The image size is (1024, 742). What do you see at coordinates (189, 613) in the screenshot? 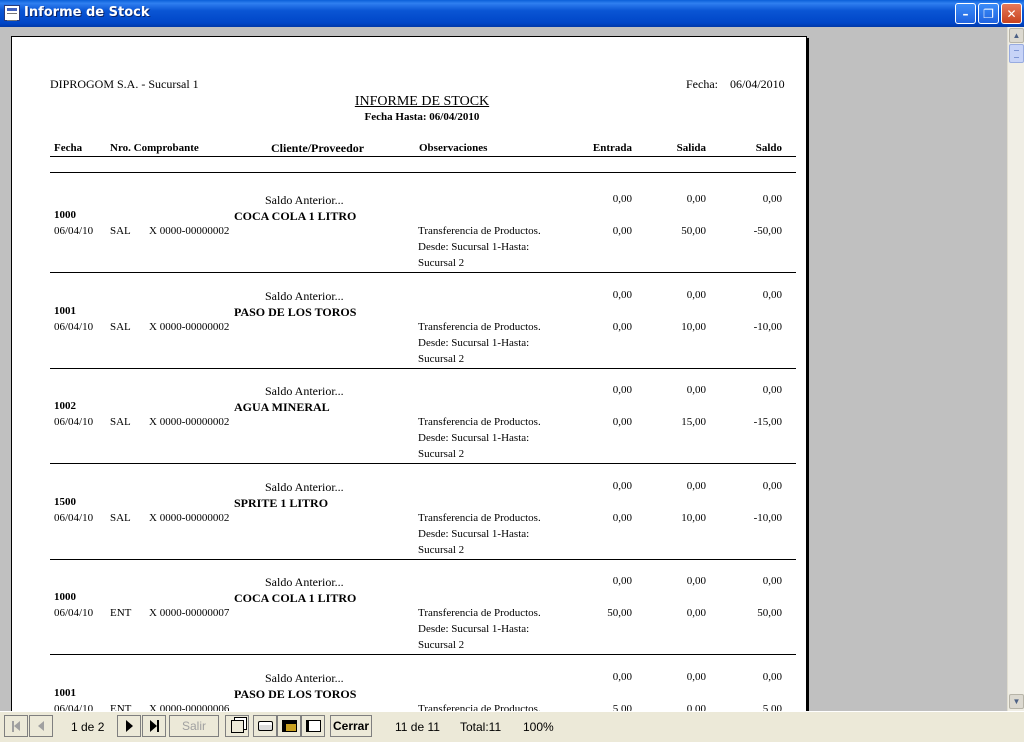
I see `voucher-number: X 0000-00000007` at bounding box center [189, 613].